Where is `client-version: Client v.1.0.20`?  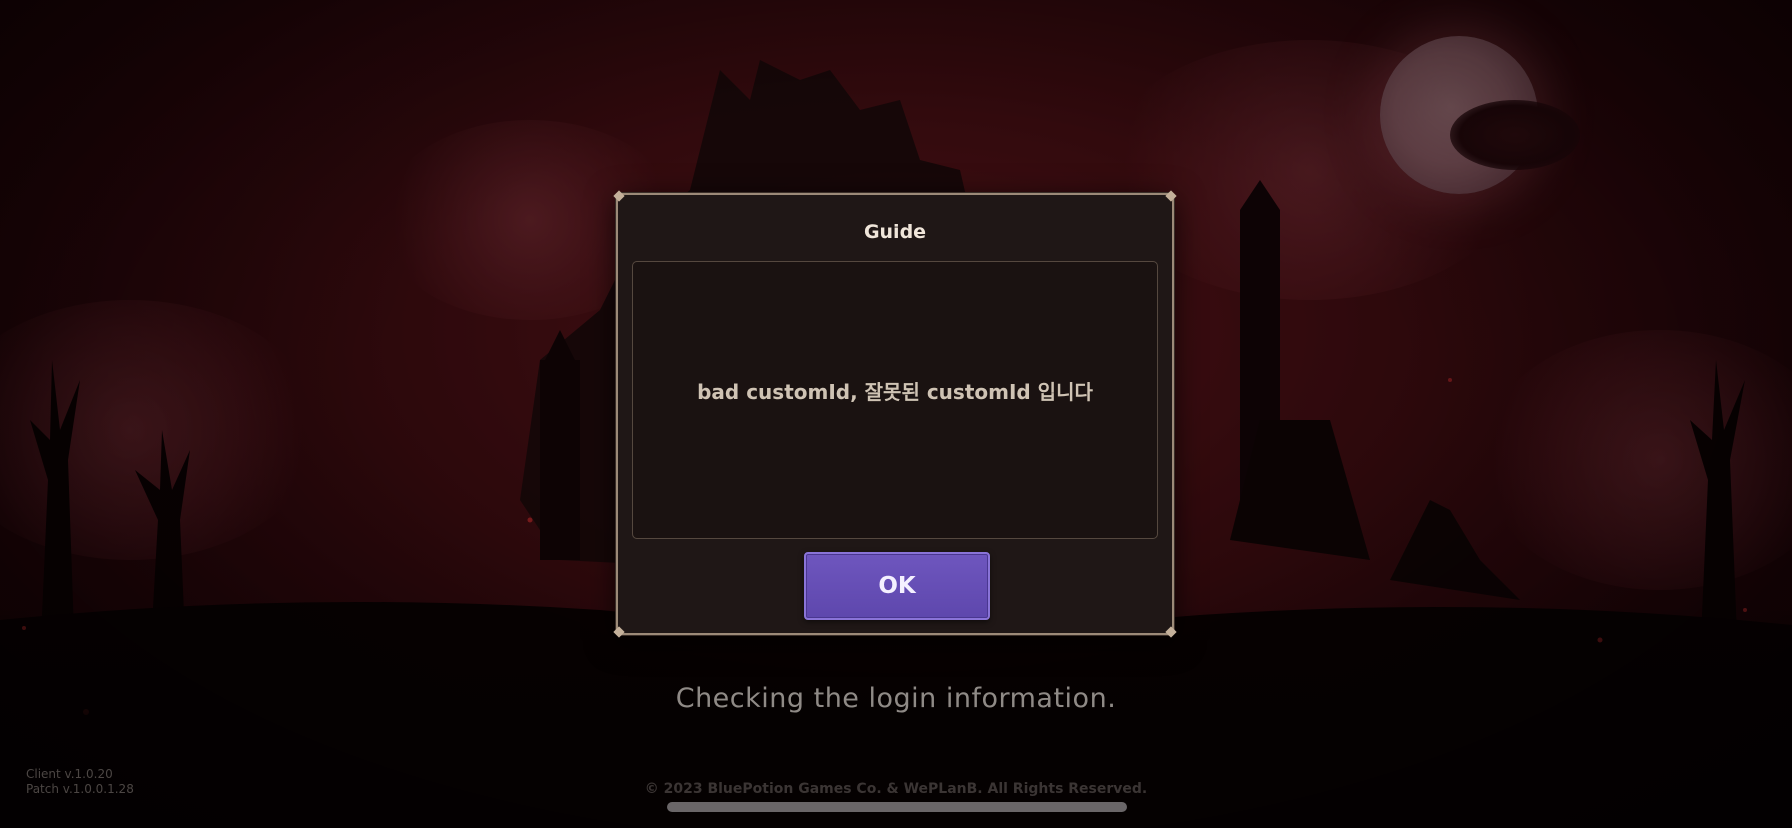 client-version: Client v.1.0.20 is located at coordinates (69, 774).